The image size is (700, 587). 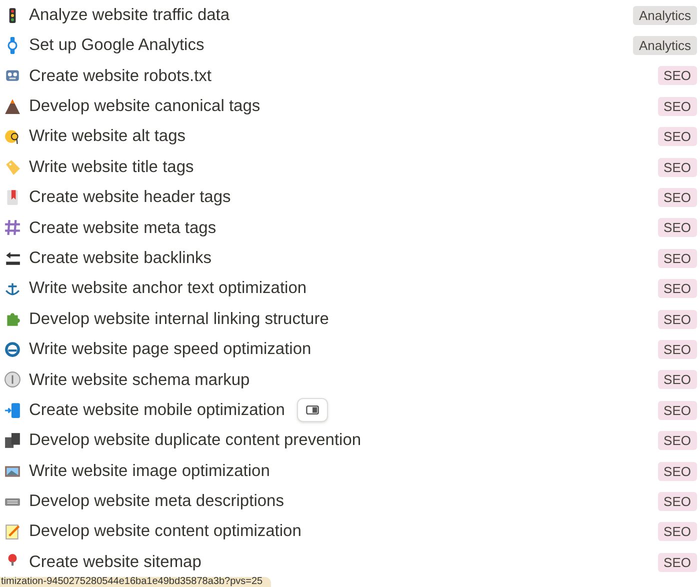 I want to click on task-title: Create website meta tags, so click(x=122, y=228).